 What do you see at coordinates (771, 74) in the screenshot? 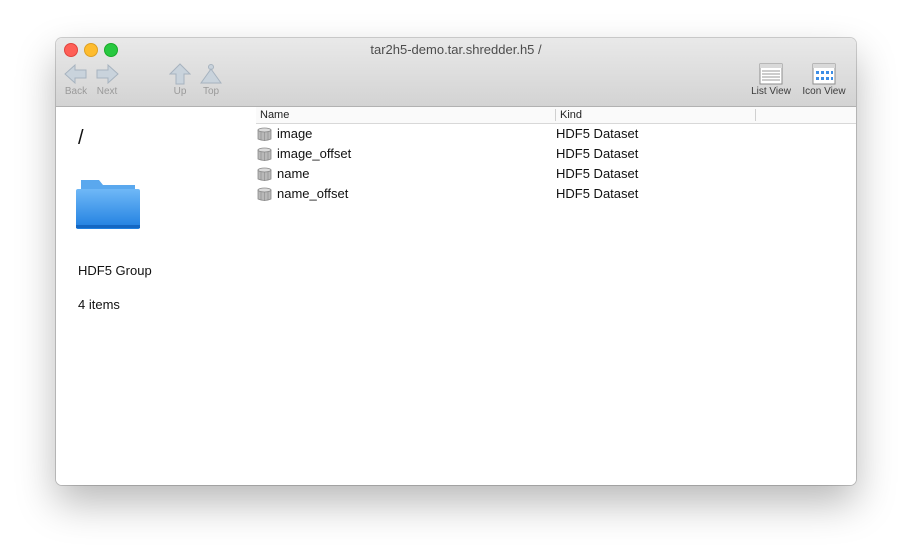
I see `list-view-icon` at bounding box center [771, 74].